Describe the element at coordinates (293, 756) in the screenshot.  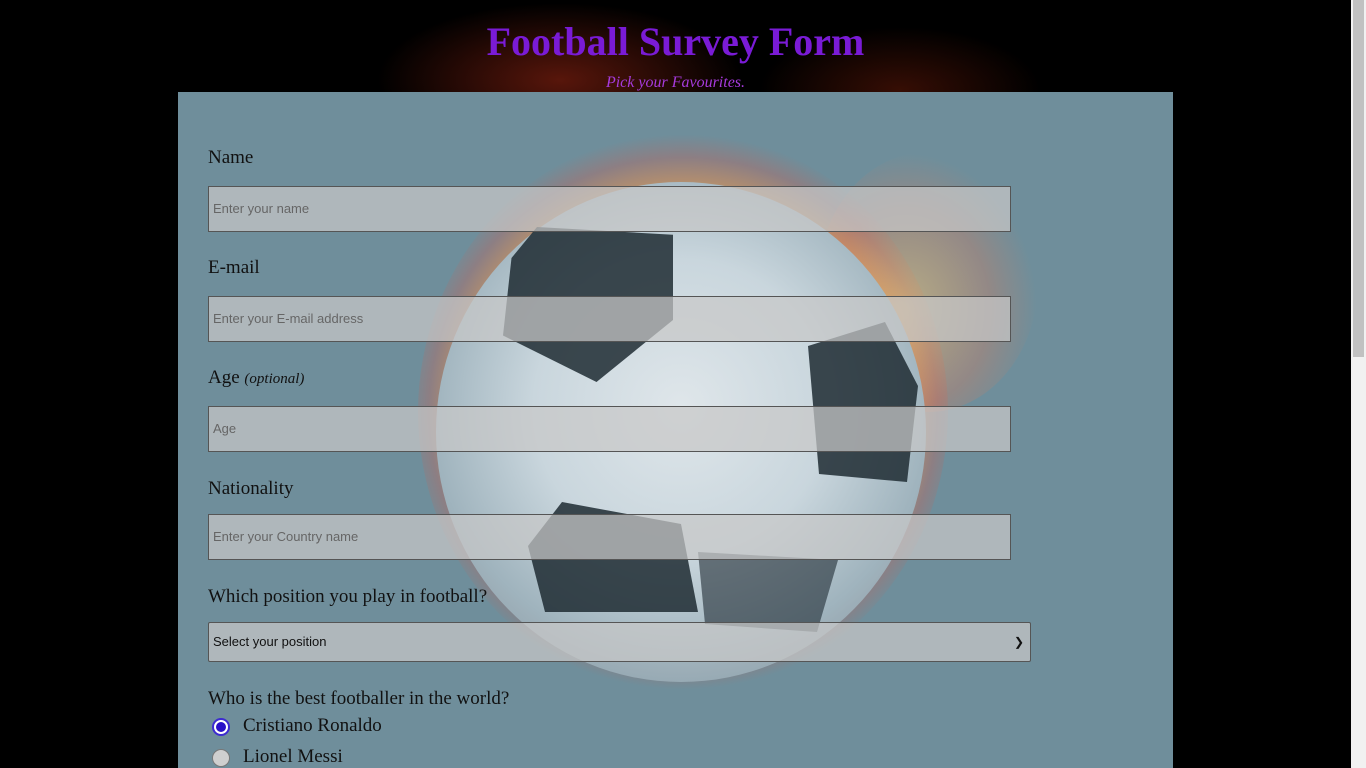
I see `radio-label: Lionel Messi` at that location.